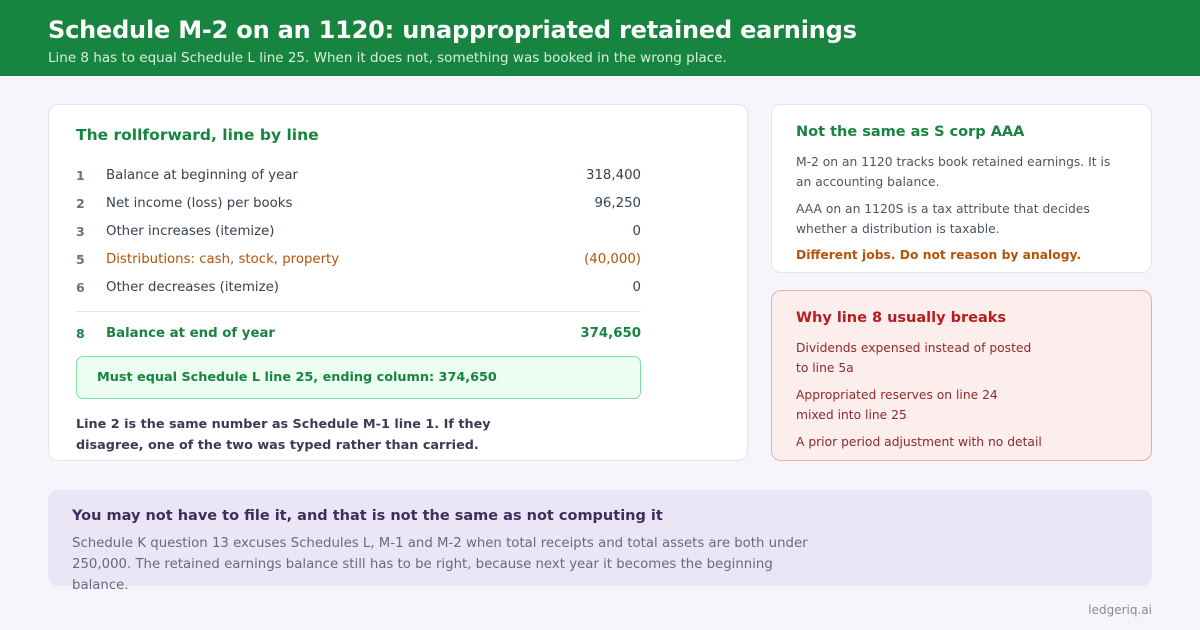 This screenshot has width=1200, height=630. Describe the element at coordinates (197, 135) in the screenshot. I see `rollforward-title: The rollforward, line by line` at that location.